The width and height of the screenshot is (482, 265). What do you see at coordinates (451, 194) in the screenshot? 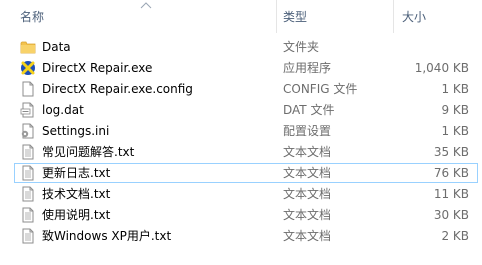
I see `file-size: 11 KB` at bounding box center [451, 194].